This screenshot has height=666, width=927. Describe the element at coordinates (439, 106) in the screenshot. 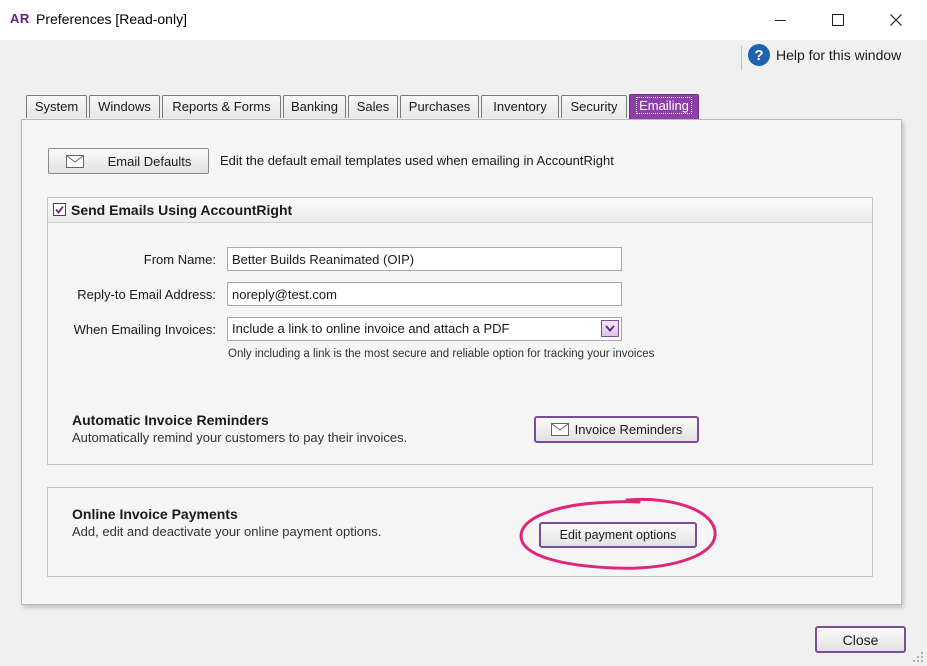

I see `tab-purchases: Purchases` at that location.